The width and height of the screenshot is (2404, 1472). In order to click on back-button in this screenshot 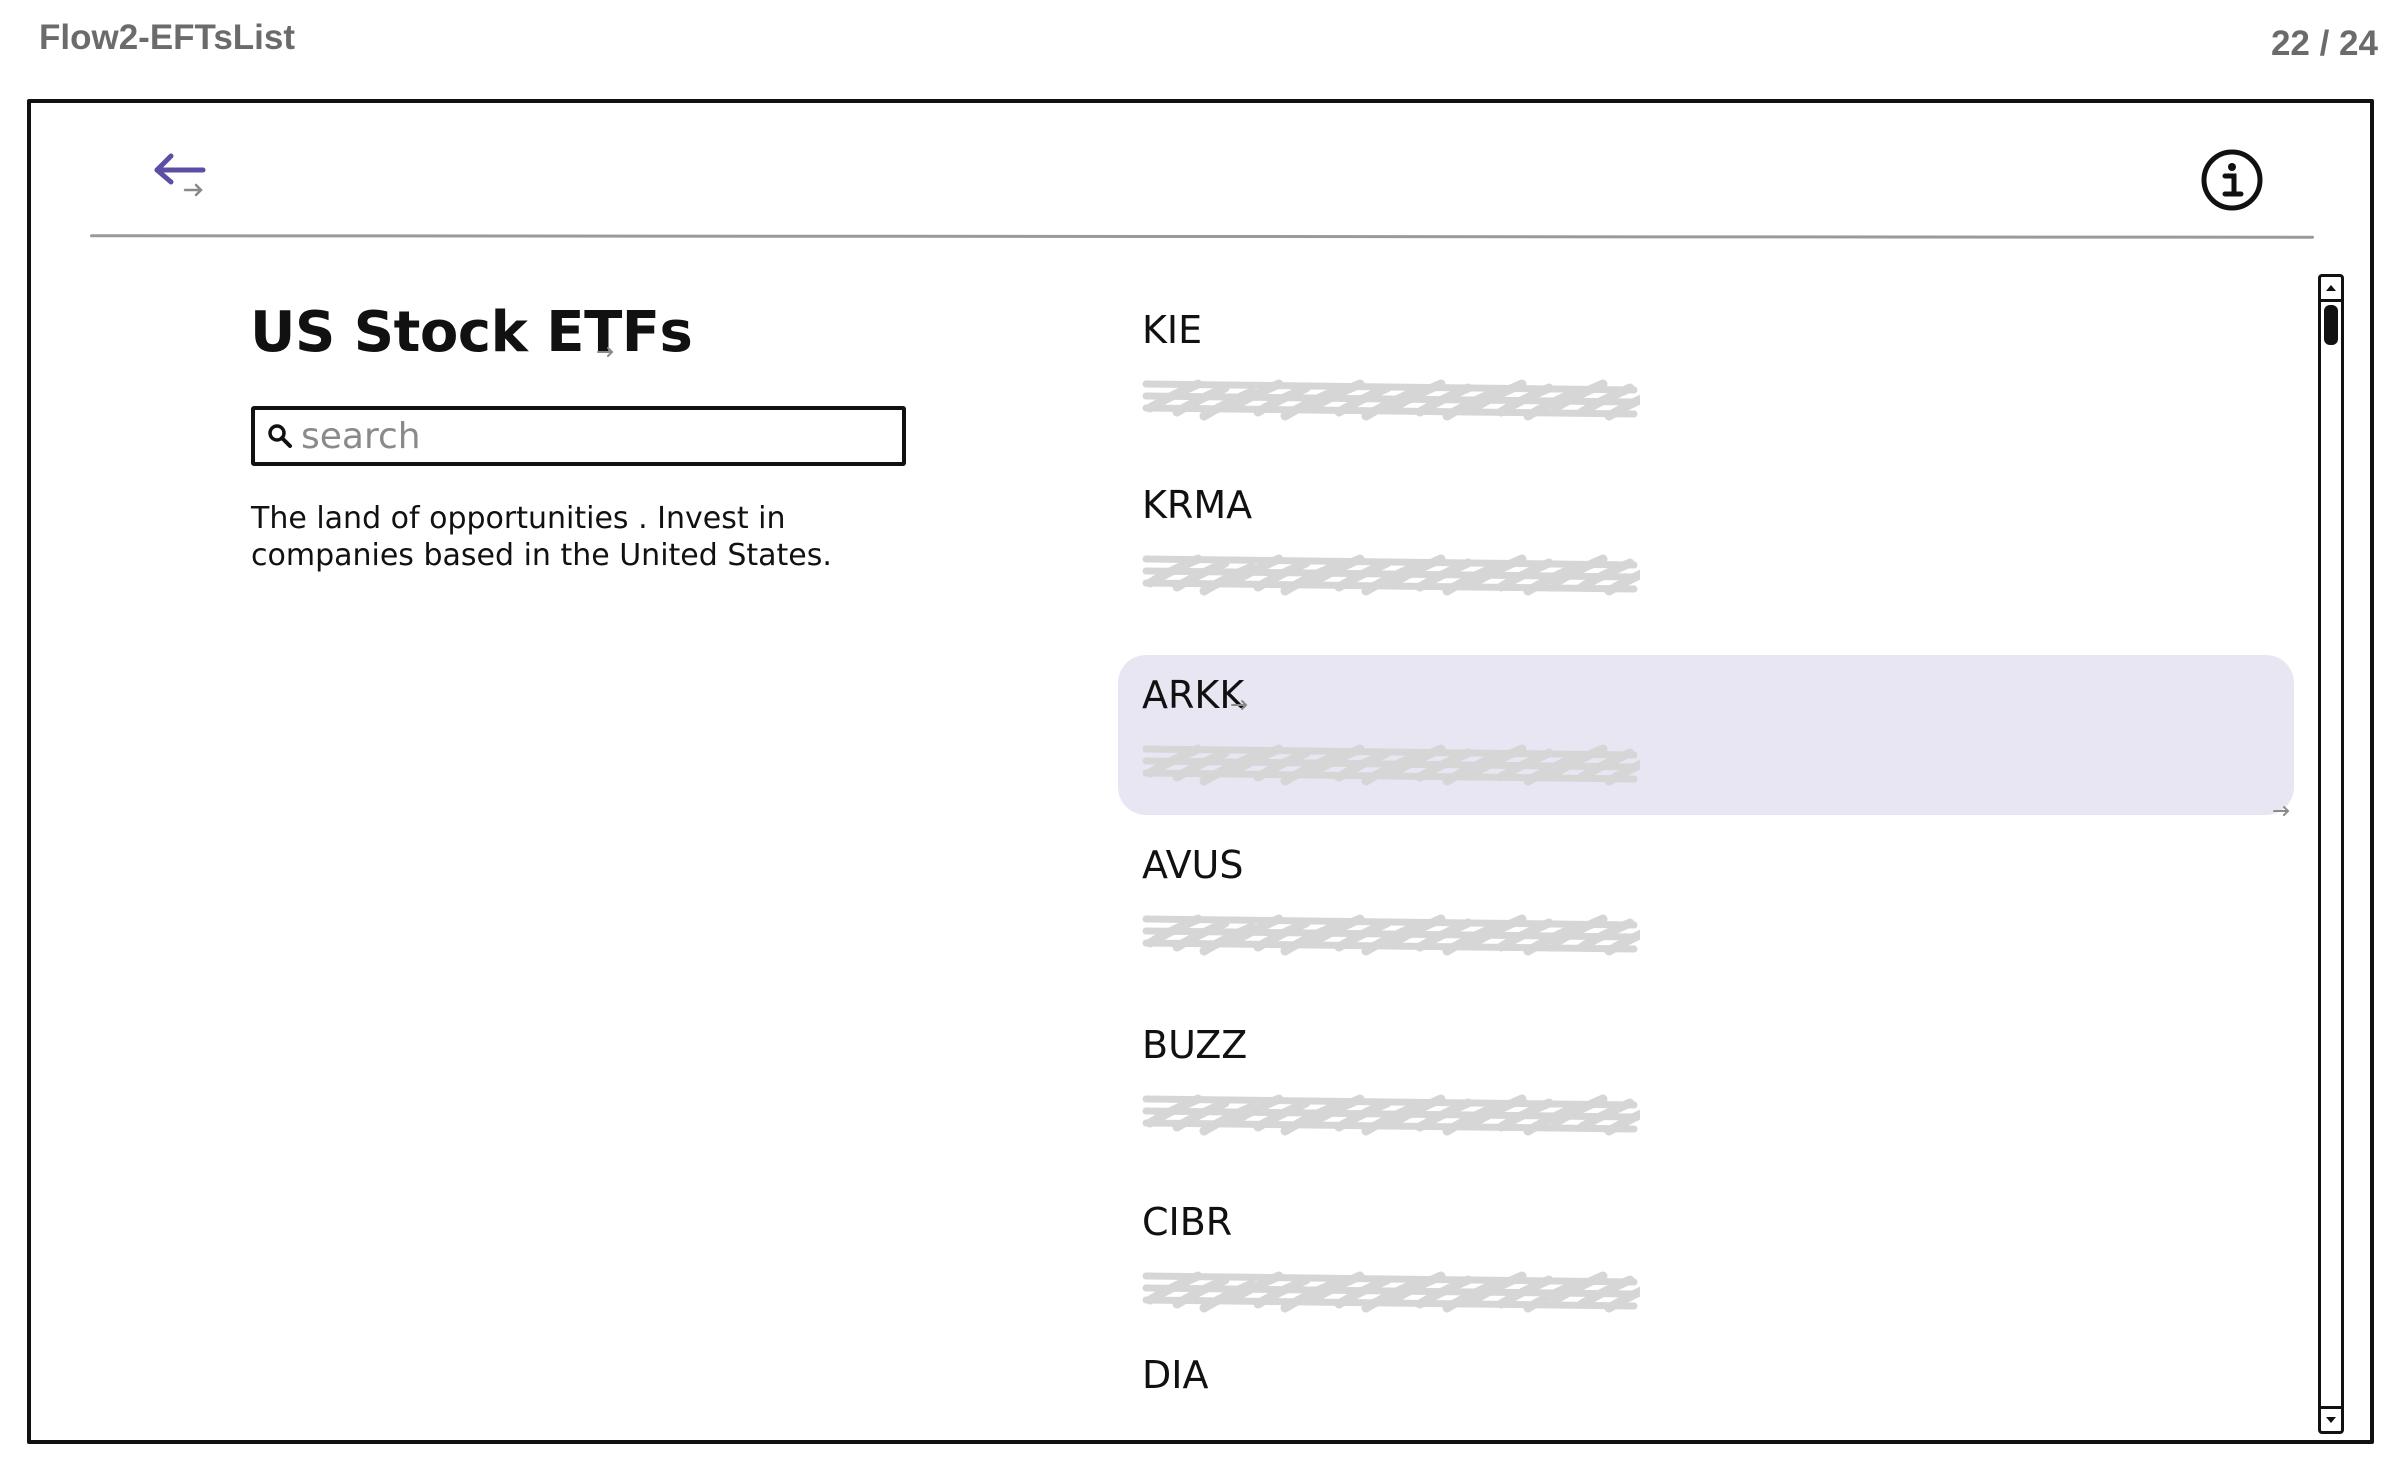, I will do `click(181, 175)`.